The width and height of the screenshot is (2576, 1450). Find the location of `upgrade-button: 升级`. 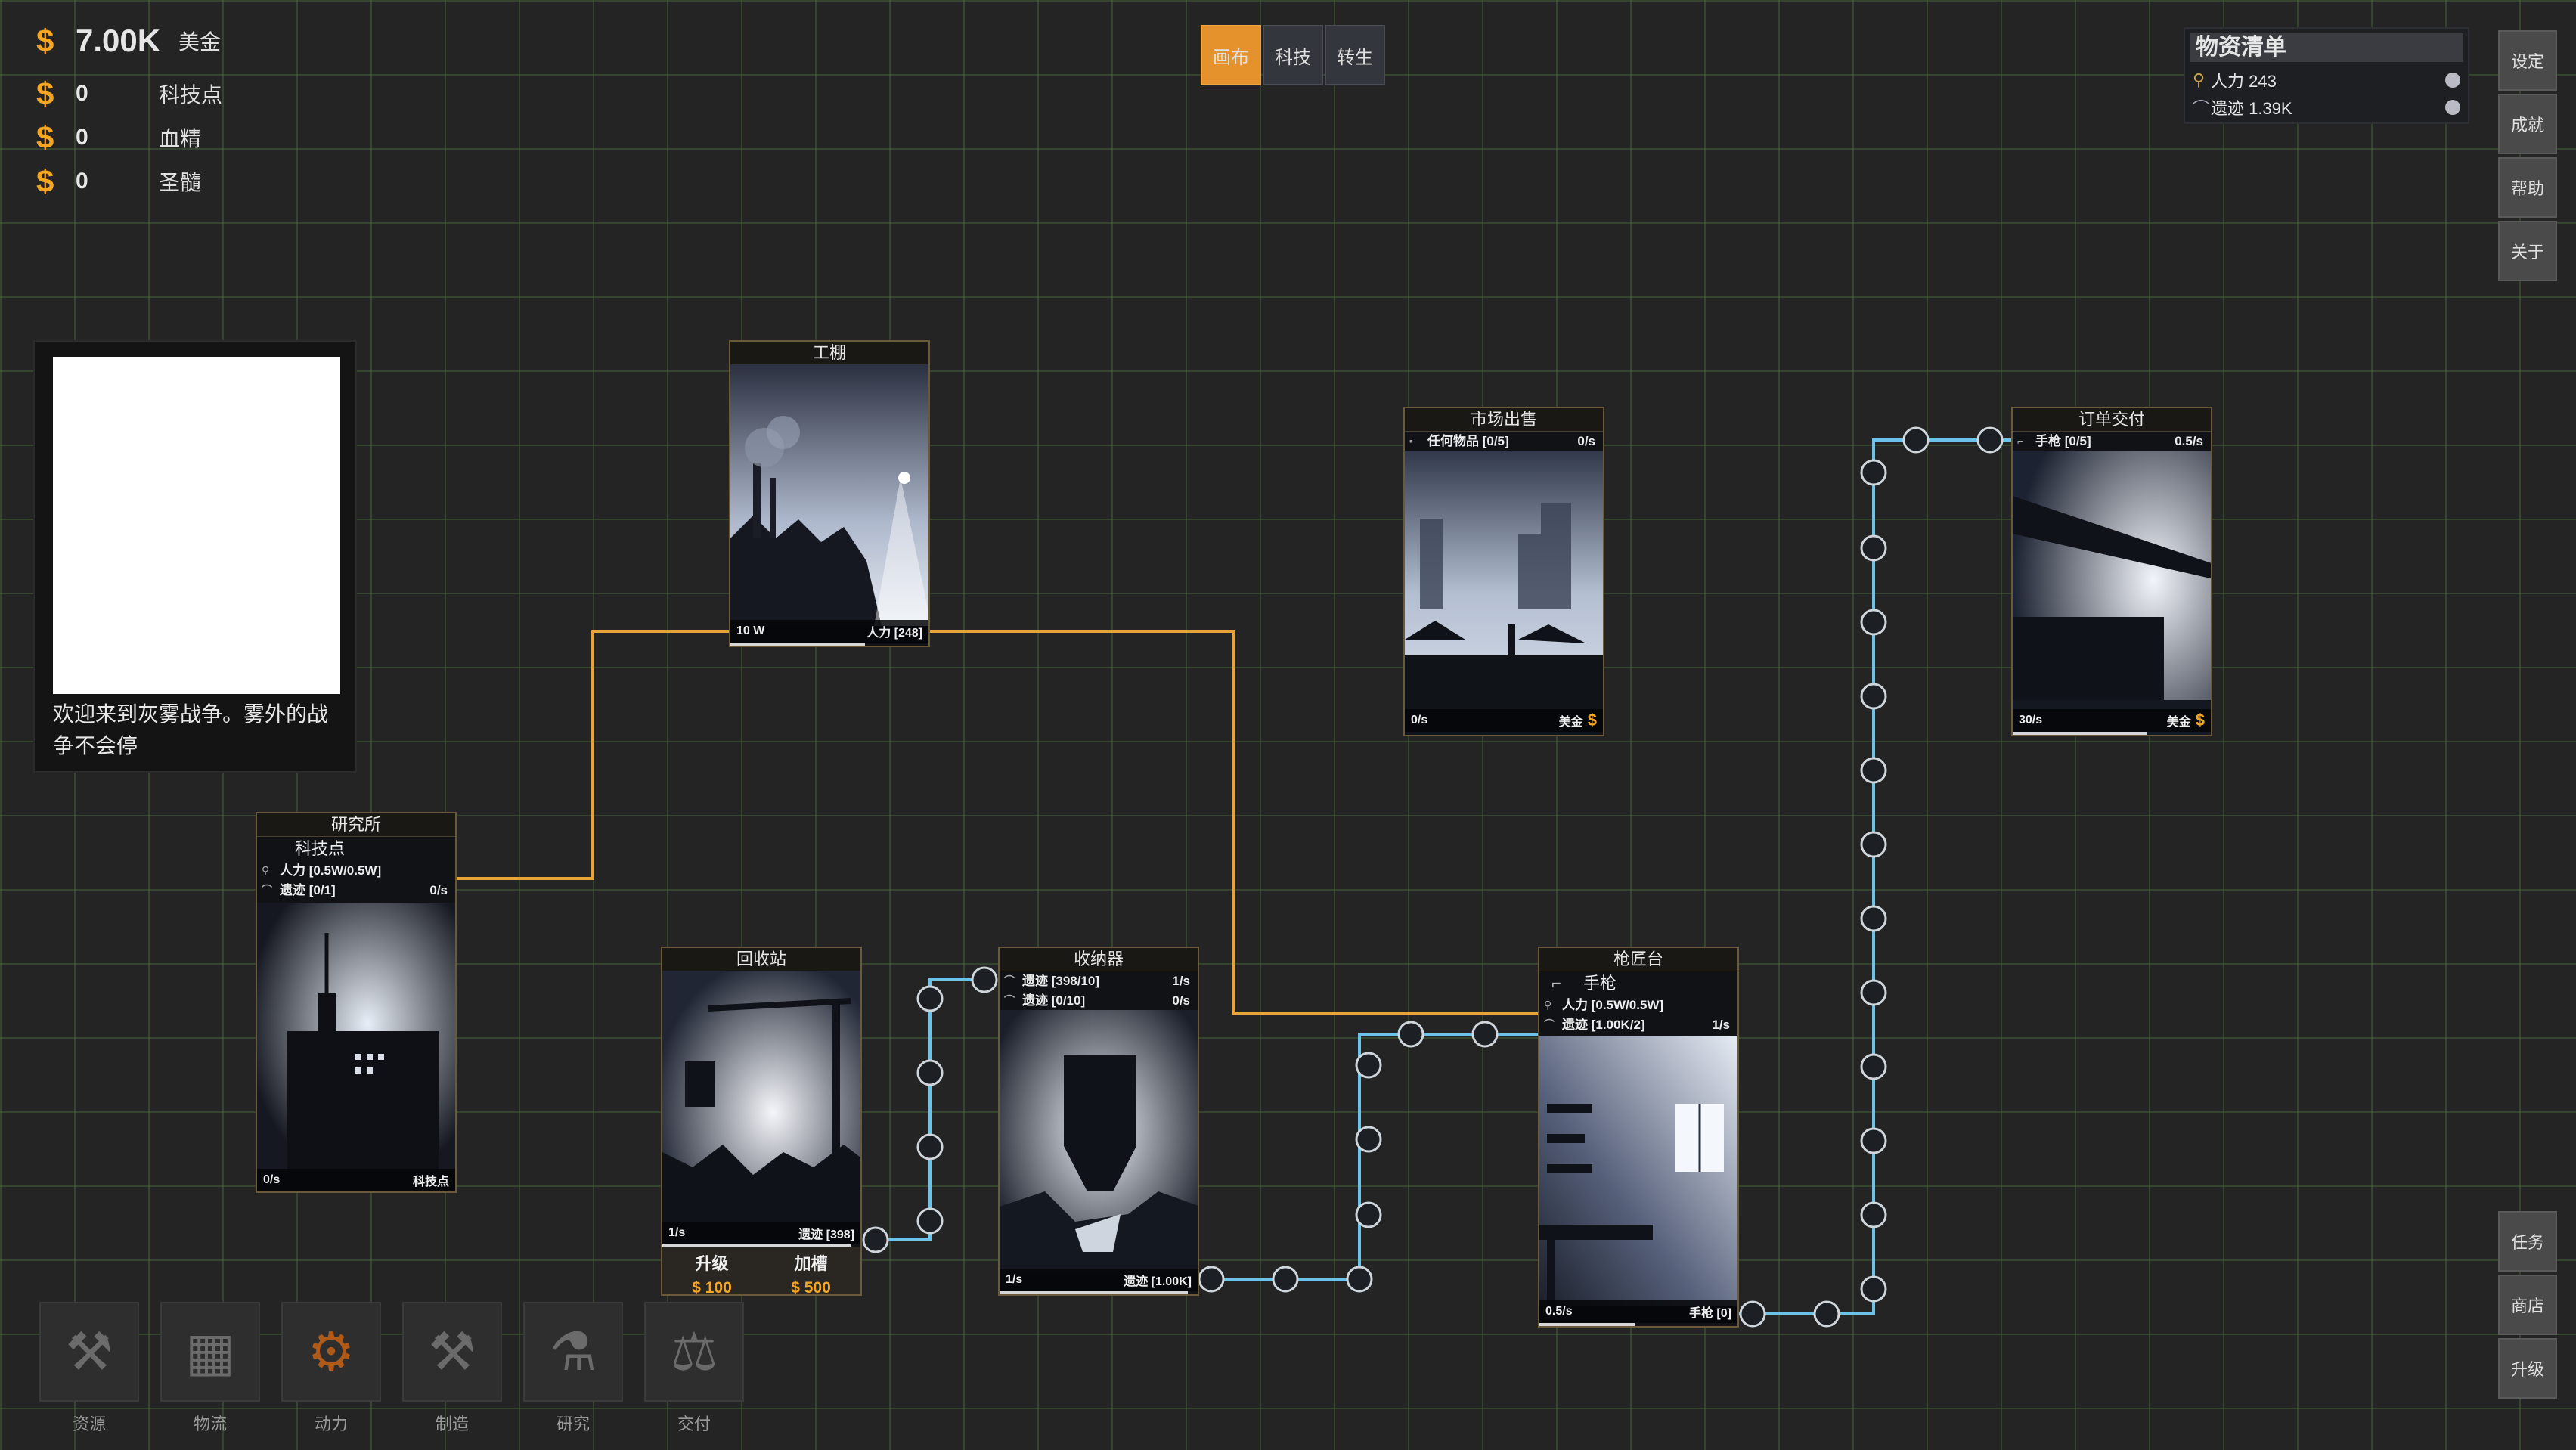

upgrade-button: 升级 is located at coordinates (2527, 1368).